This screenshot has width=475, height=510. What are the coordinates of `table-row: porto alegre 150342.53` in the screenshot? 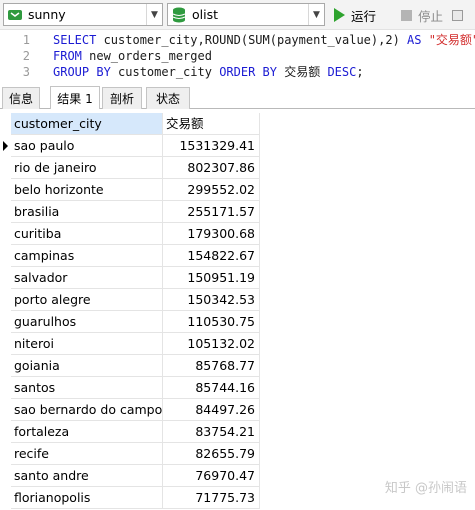 It's located at (131, 300).